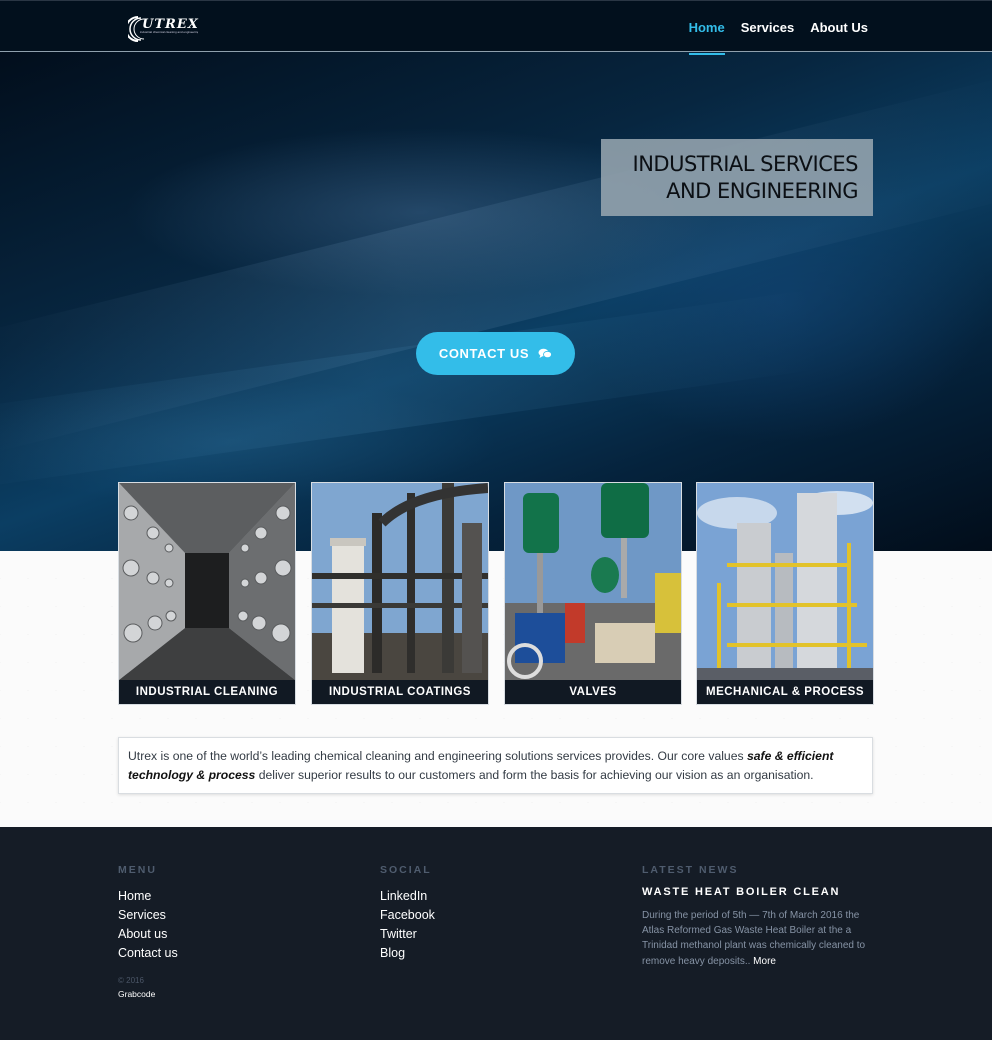 The height and width of the screenshot is (1040, 992). What do you see at coordinates (839, 37) in the screenshot?
I see `nav-about-link: About Us` at bounding box center [839, 37].